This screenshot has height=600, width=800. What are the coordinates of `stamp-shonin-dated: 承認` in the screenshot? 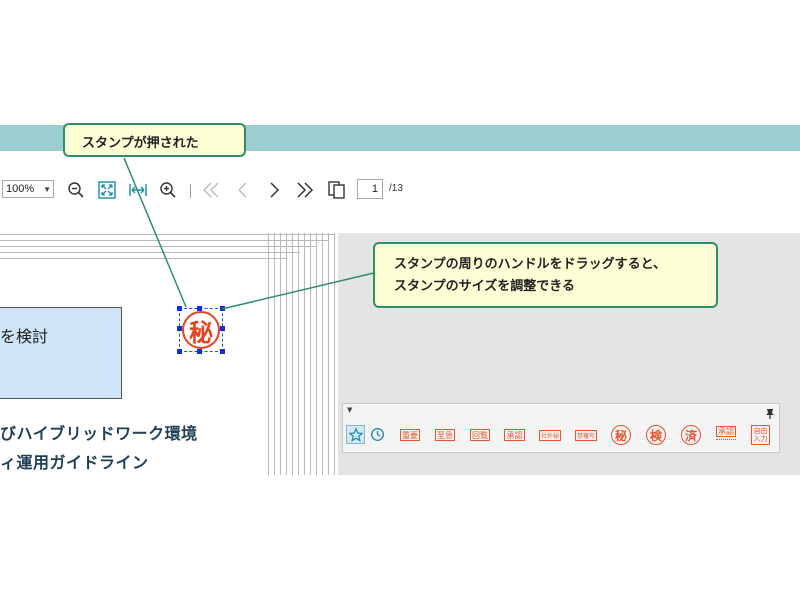 It's located at (726, 436).